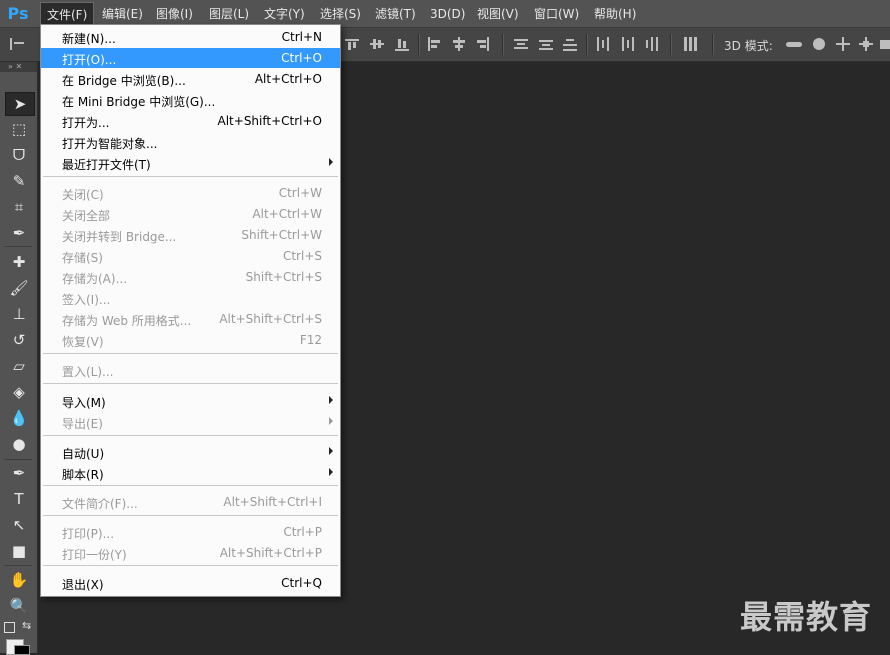  What do you see at coordinates (190, 553) in the screenshot?
I see `file-menu-item-22: 打印一份(Y) Alt+Shift+Ctrl+P` at bounding box center [190, 553].